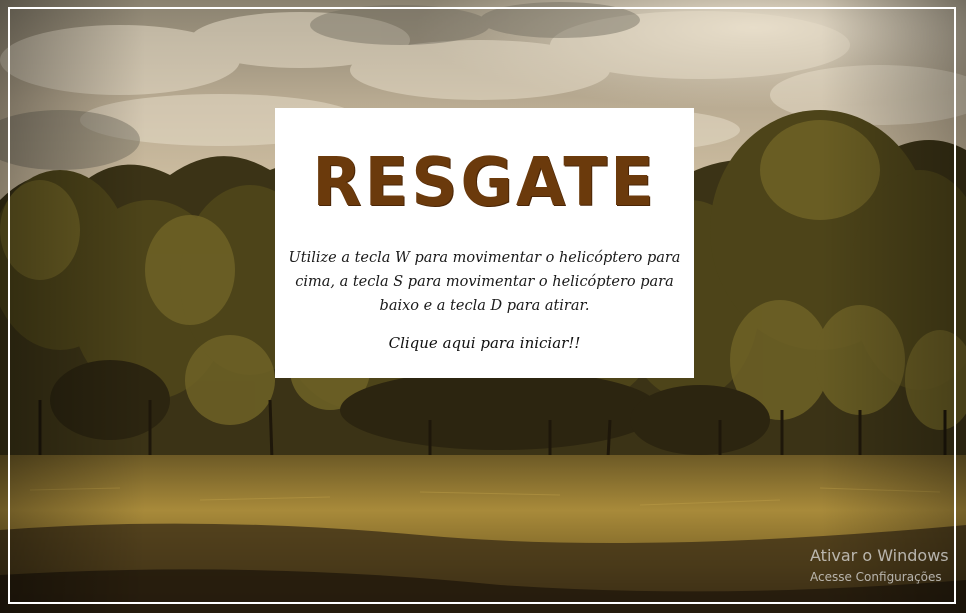 This screenshot has height=613, width=966. Describe the element at coordinates (876, 577) in the screenshot. I see `watermark-subtitle: Acesse Configurações` at that location.